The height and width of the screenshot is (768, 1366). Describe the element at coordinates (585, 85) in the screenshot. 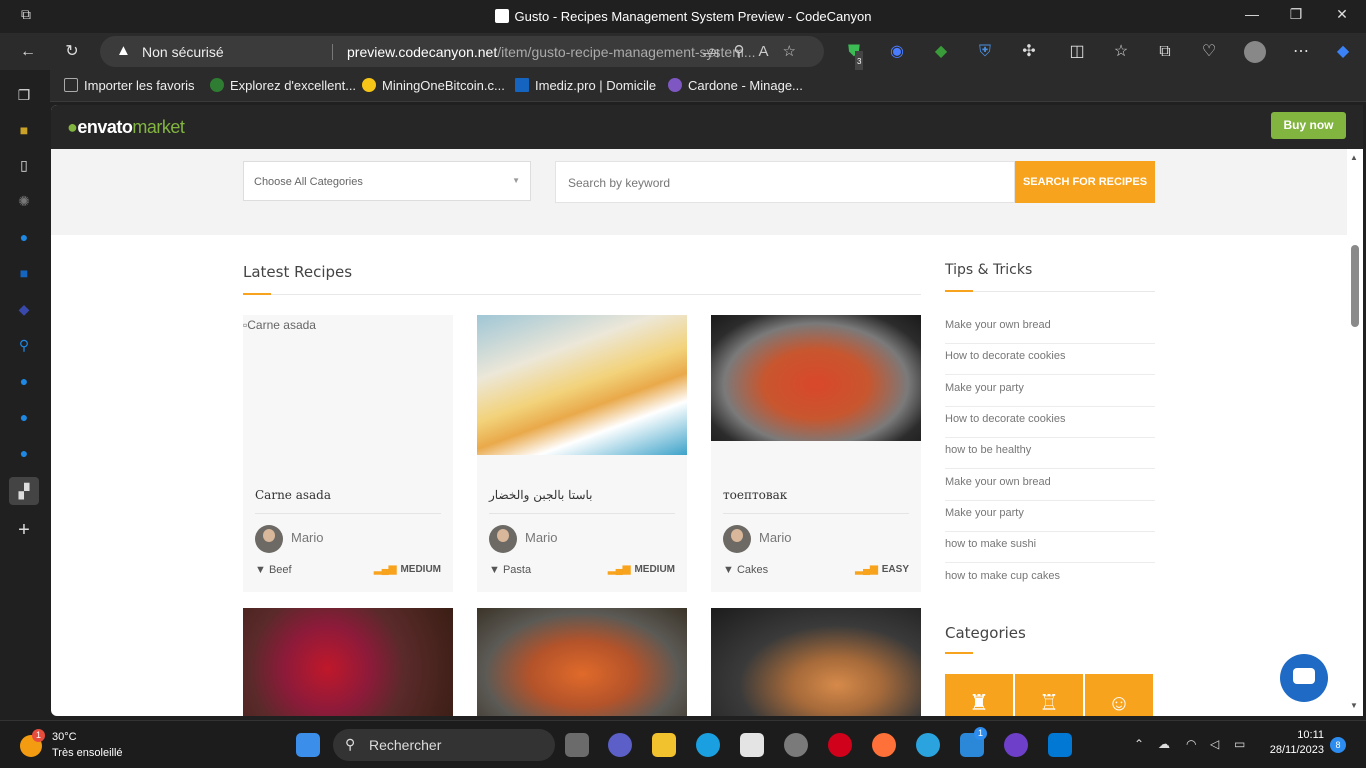

I see `bookmark-item: Imediz.pro | Domicile` at that location.